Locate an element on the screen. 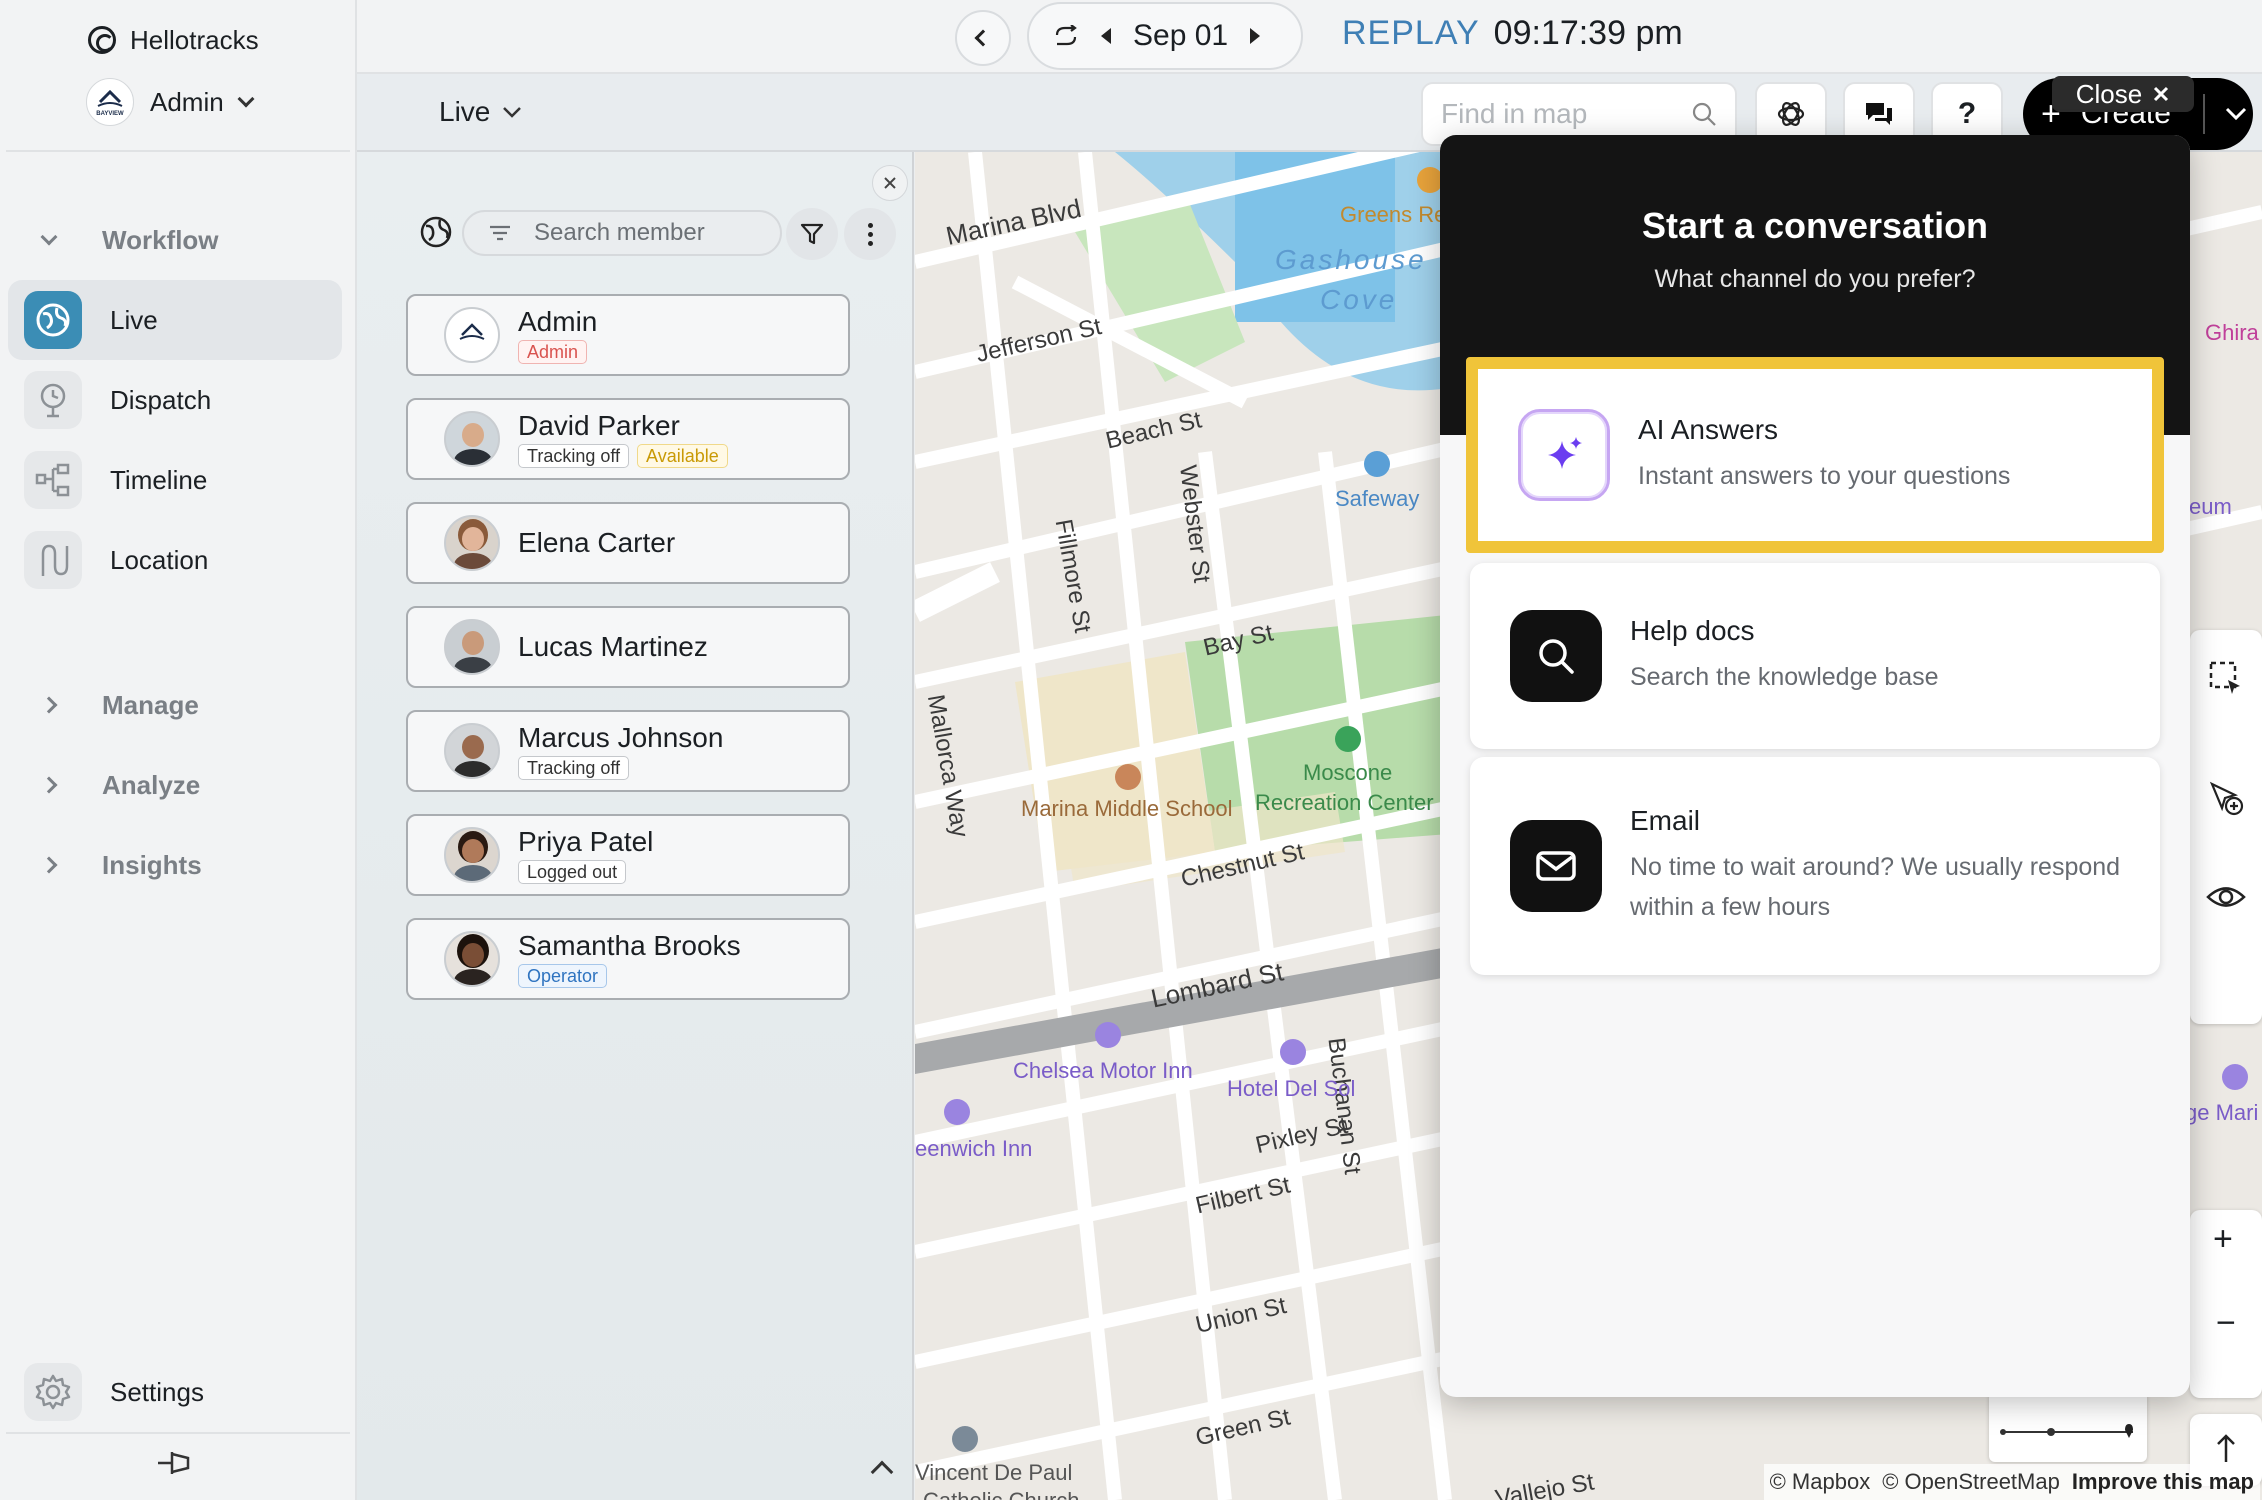 The width and height of the screenshot is (2262, 1500). date-prev-icon is located at coordinates (1106, 36).